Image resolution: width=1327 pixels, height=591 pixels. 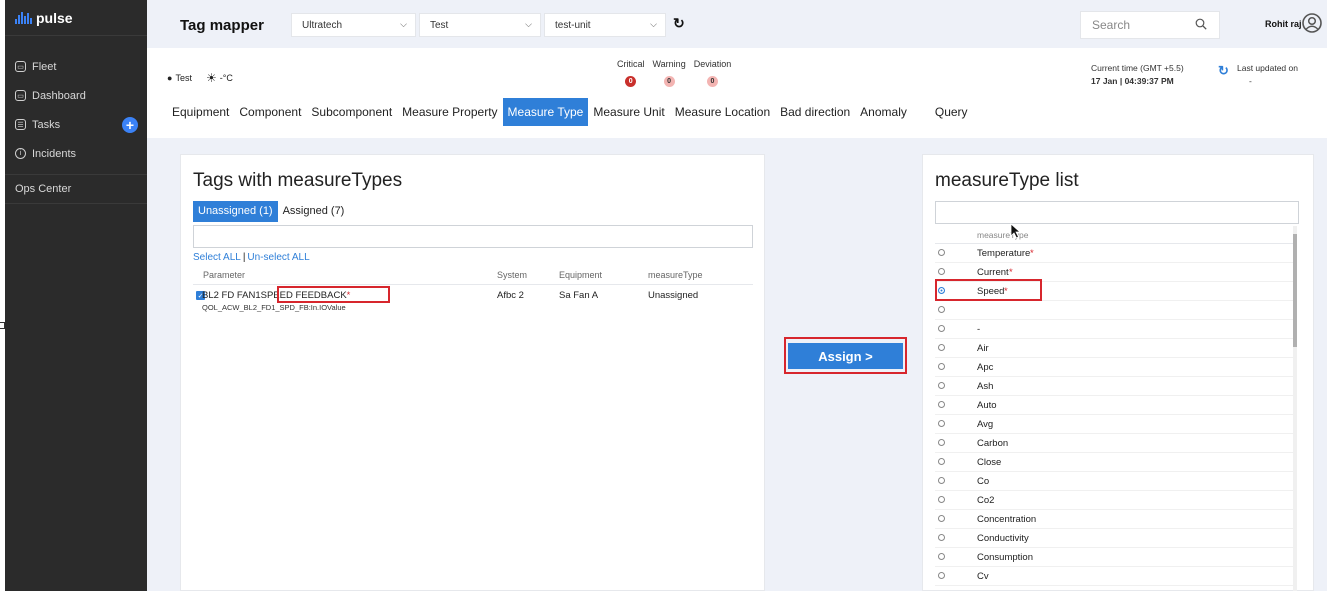 I want to click on tab-query: Query, so click(x=951, y=112).